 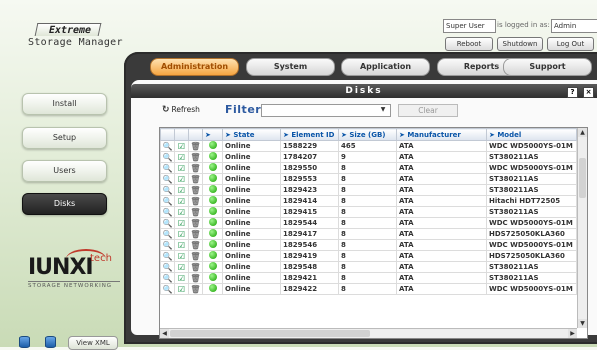 What do you see at coordinates (368, 267) in the screenshot?
I see `table-row: 🔍 ☑ 🗑 Online 1829548 8 ATA ST380211AS` at bounding box center [368, 267].